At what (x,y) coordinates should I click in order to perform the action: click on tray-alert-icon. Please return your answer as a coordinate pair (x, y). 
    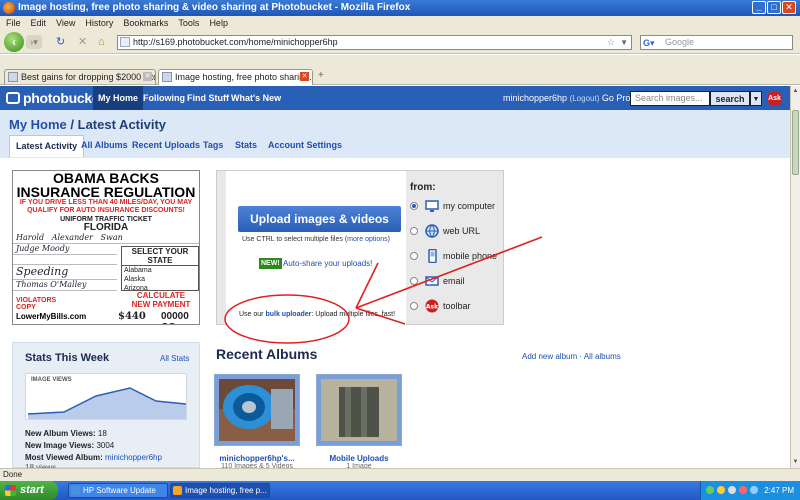
    Looking at the image, I should click on (743, 490).